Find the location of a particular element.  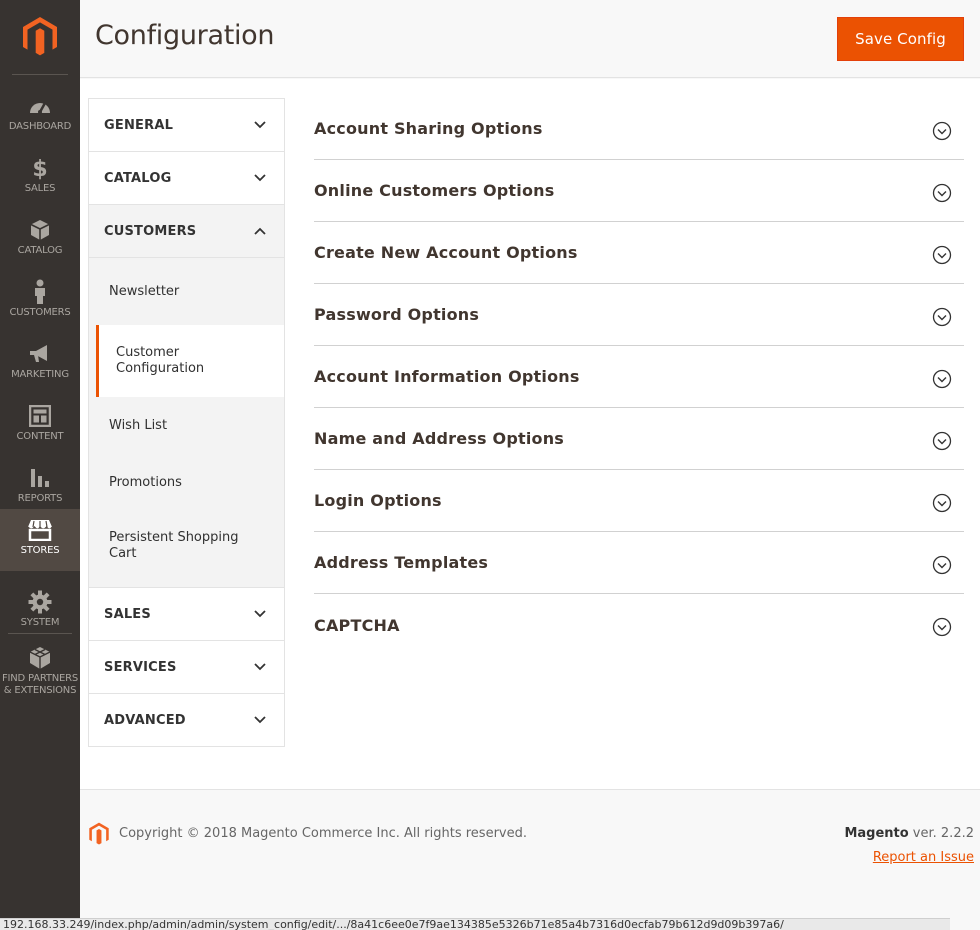

nav-marketing: MARKETING is located at coordinates (40, 364).